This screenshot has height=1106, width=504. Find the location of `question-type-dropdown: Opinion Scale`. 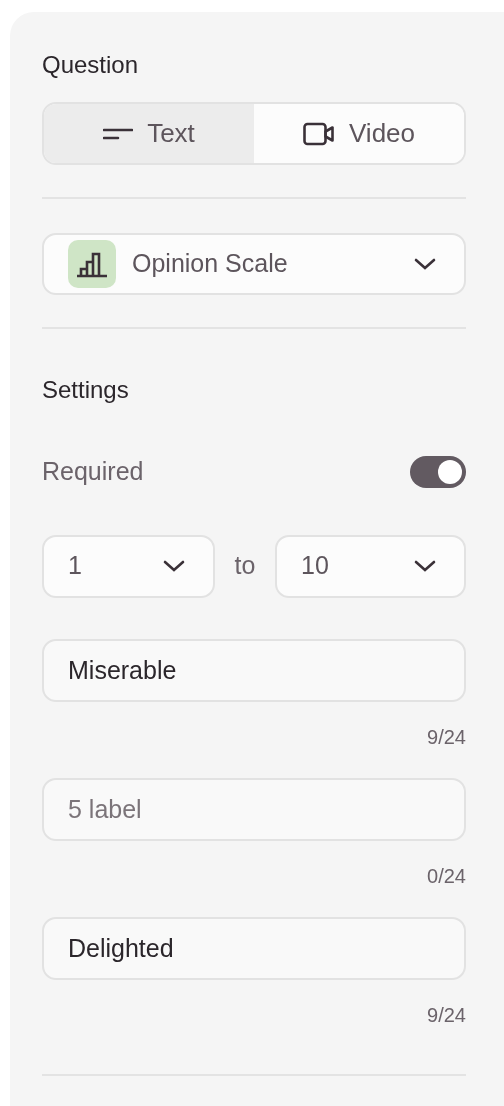

question-type-dropdown: Opinion Scale is located at coordinates (254, 264).